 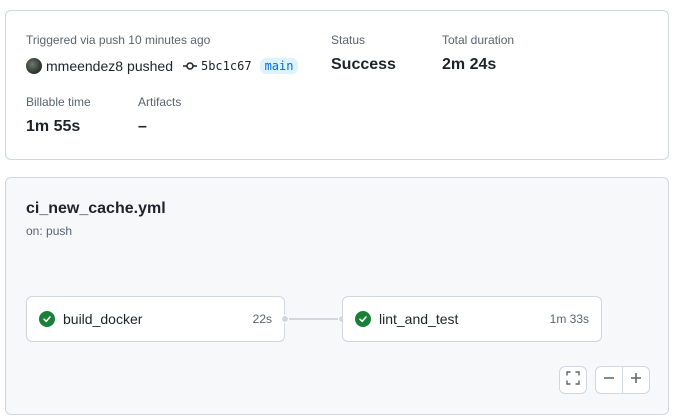 What do you see at coordinates (49, 231) in the screenshot?
I see `workflow-trigger: on: push` at bounding box center [49, 231].